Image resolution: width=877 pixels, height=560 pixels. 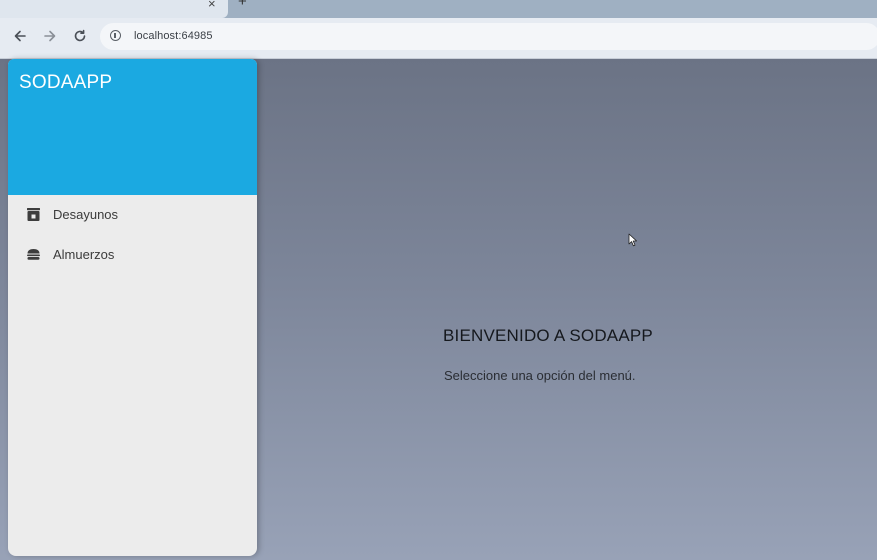 I want to click on forward-button, so click(x=50, y=36).